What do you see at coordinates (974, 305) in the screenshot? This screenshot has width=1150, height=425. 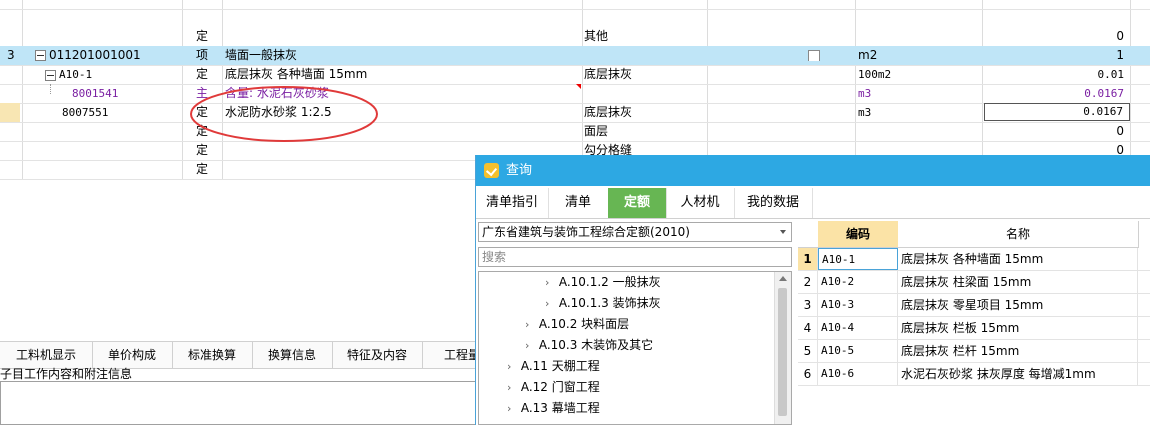 I see `table-row: 3 A10-3 底层抹灰 零星项目 15mm` at bounding box center [974, 305].